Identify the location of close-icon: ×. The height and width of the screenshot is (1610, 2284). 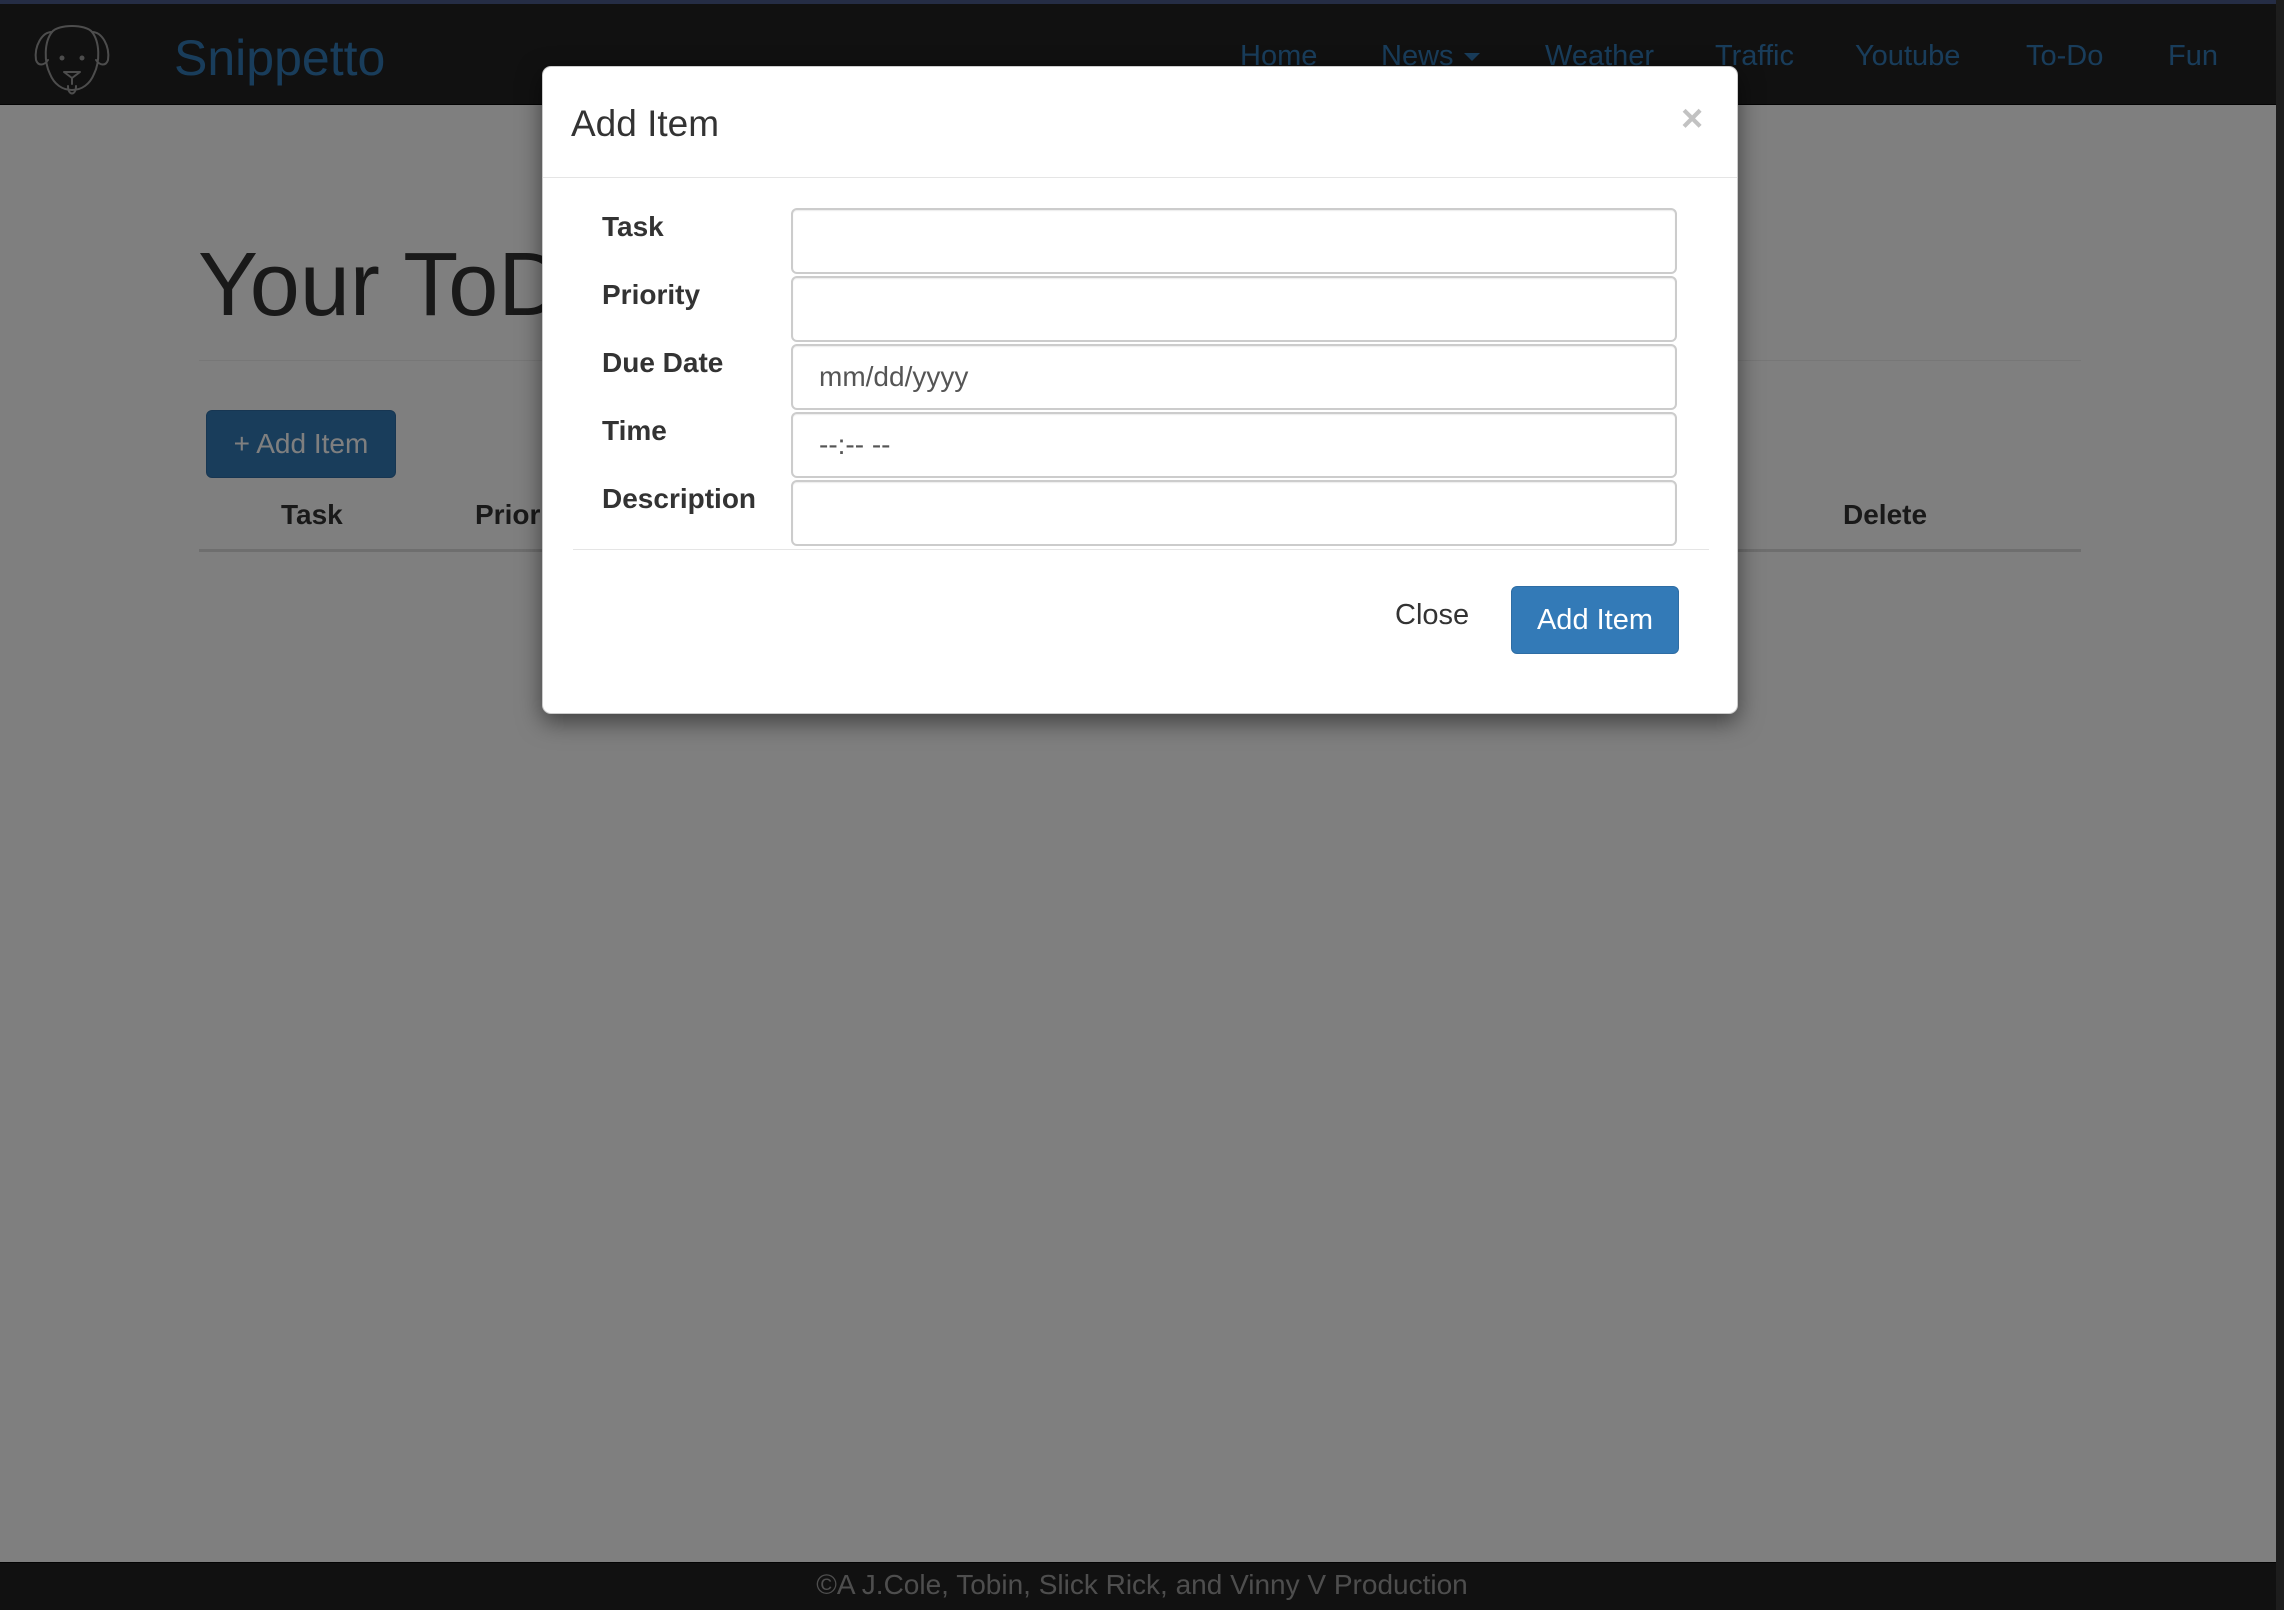
(1692, 119).